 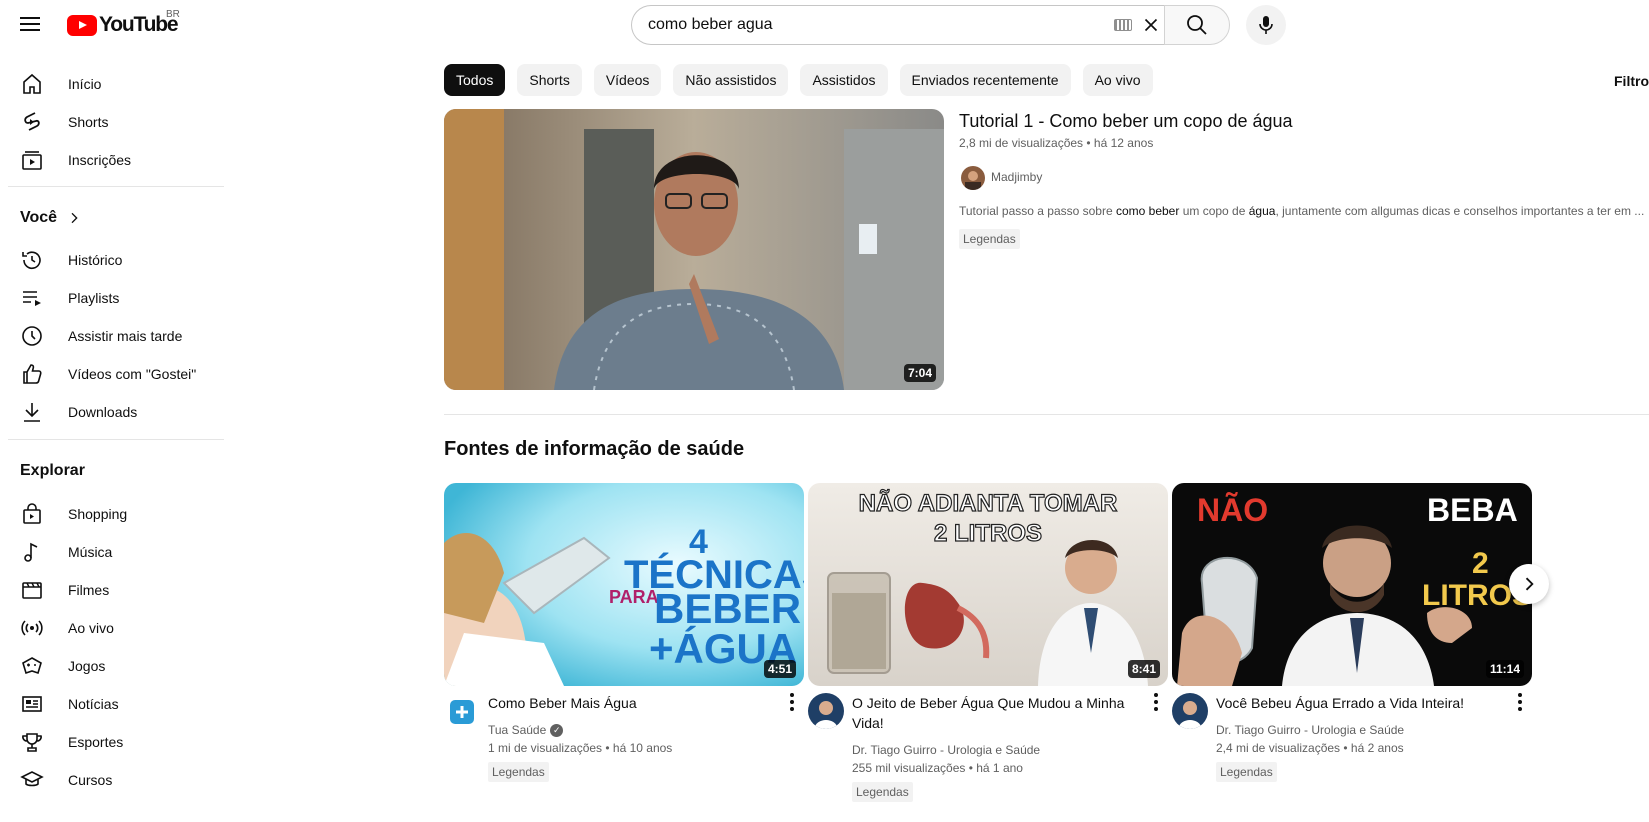 I want to click on download-icon, so click(x=32, y=412).